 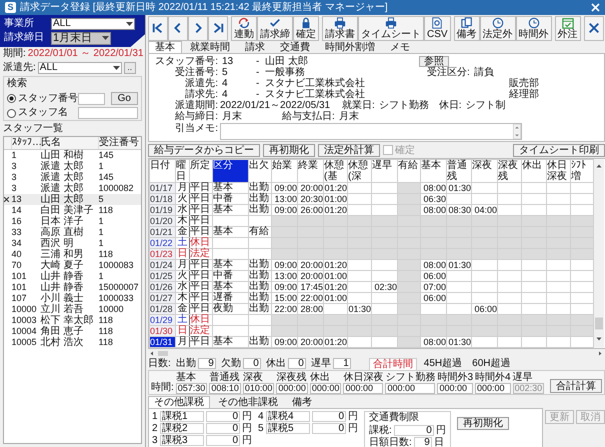 What do you see at coordinates (534, 28) in the screenshot?
I see `toolbar-button: 時間外` at bounding box center [534, 28].